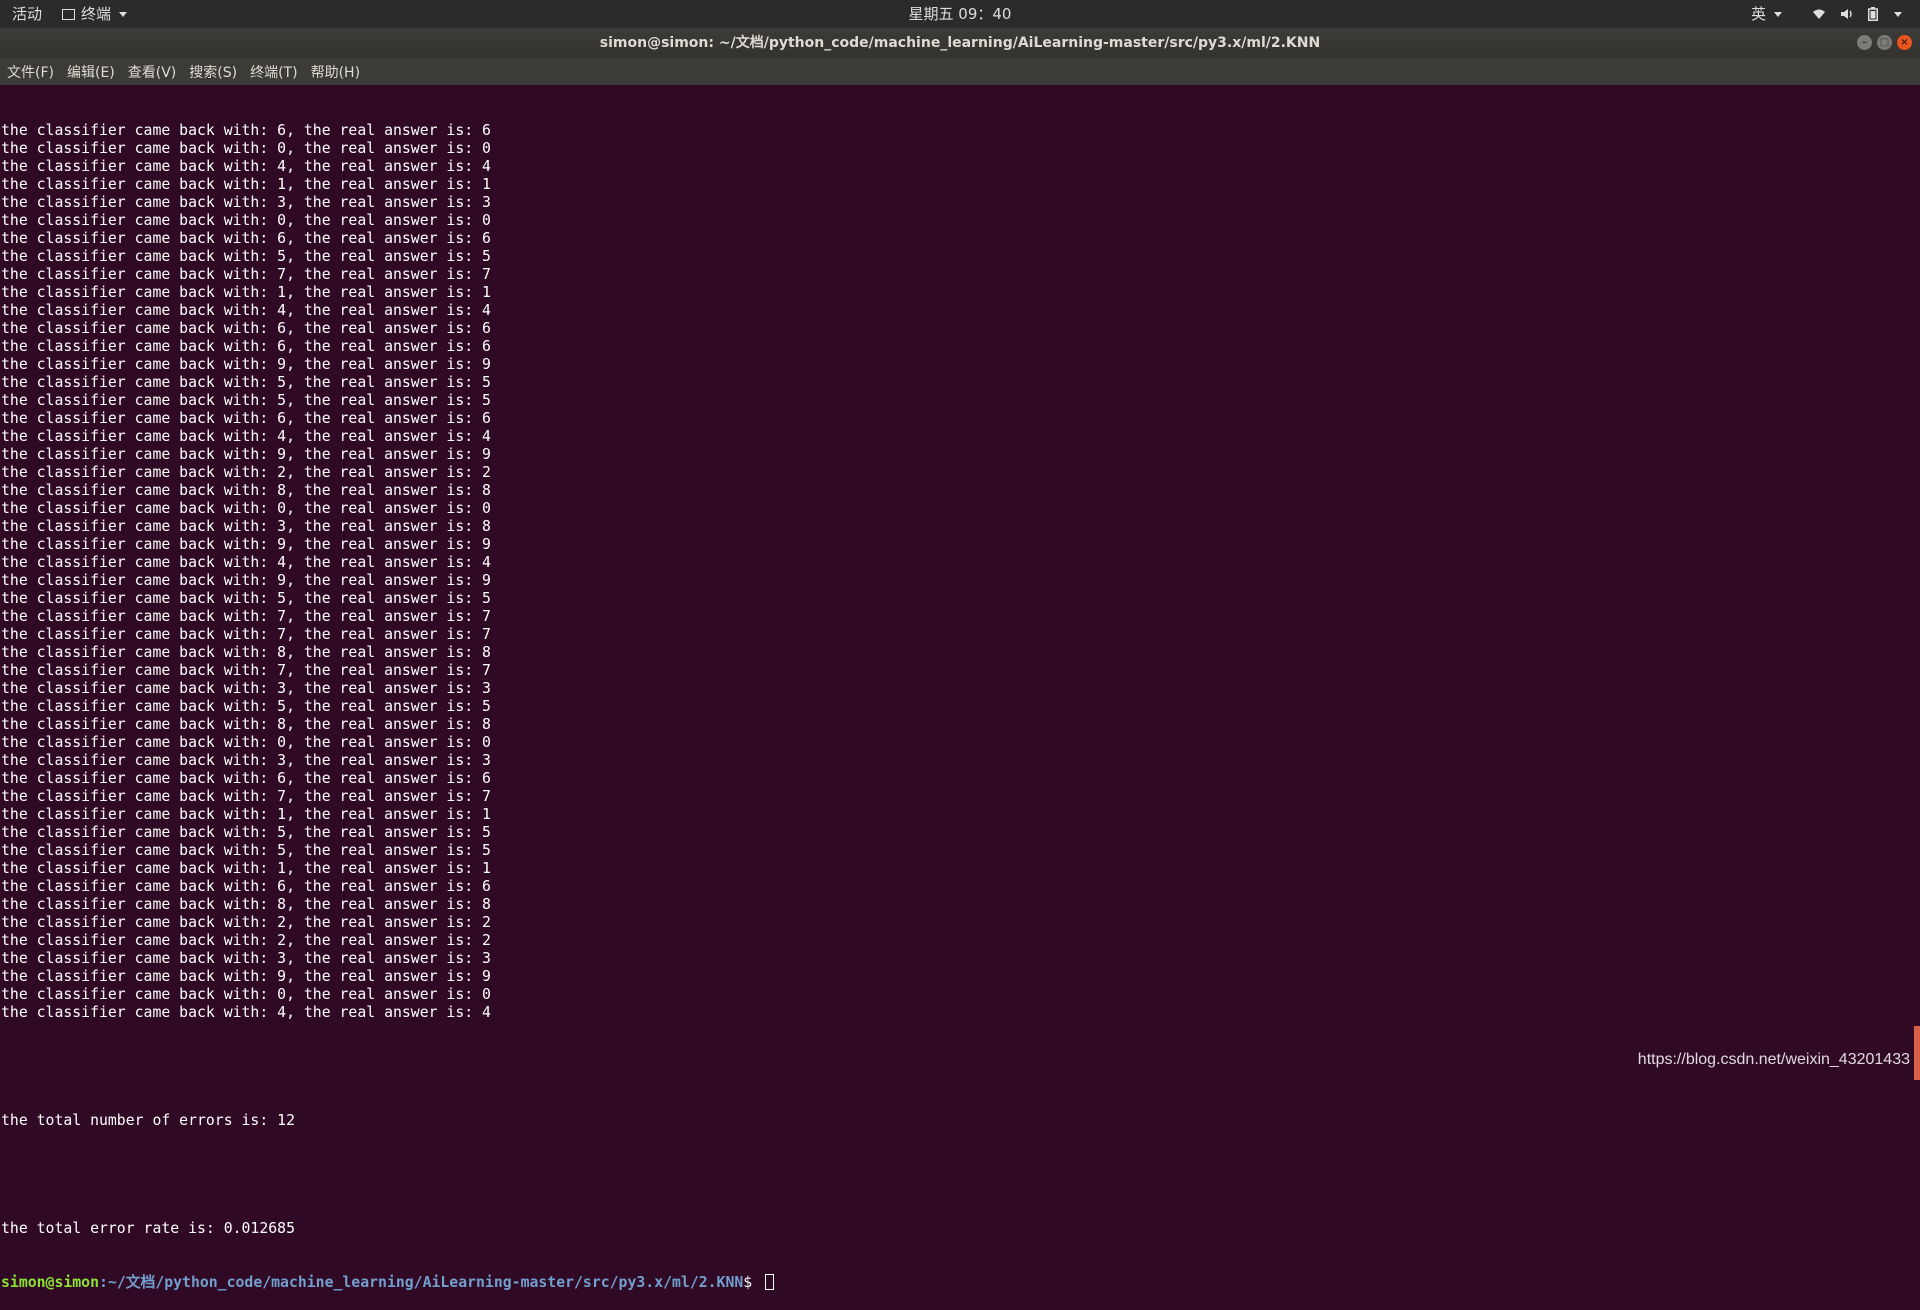 The height and width of the screenshot is (1310, 1920). I want to click on clock: 星期五 09：40, so click(960, 14).